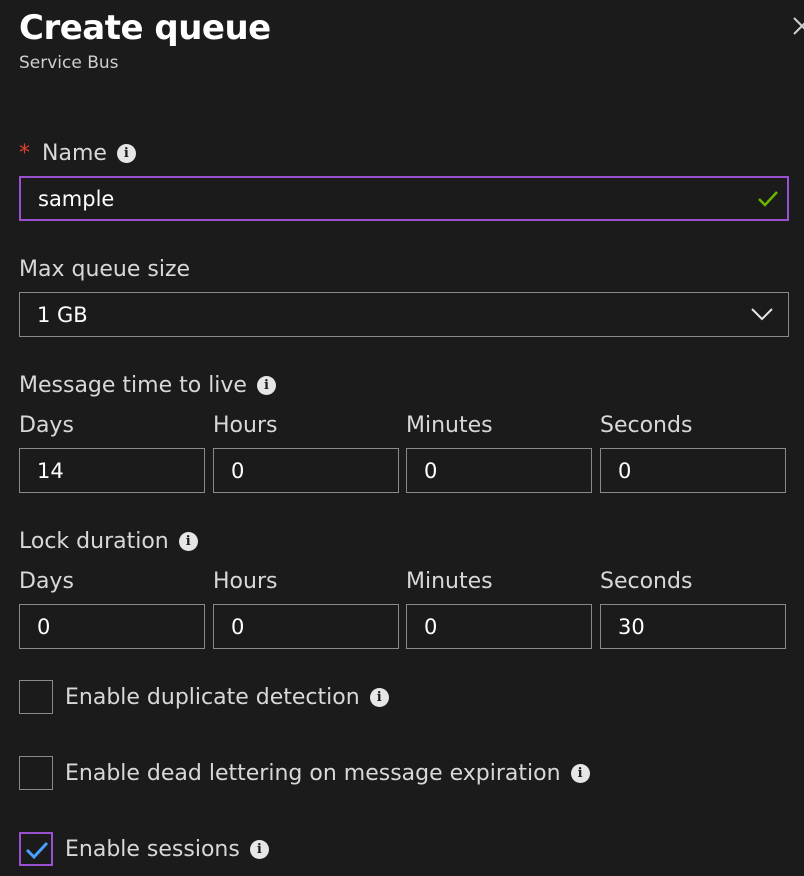  I want to click on panel-subtitle: Service Bus, so click(69, 63).